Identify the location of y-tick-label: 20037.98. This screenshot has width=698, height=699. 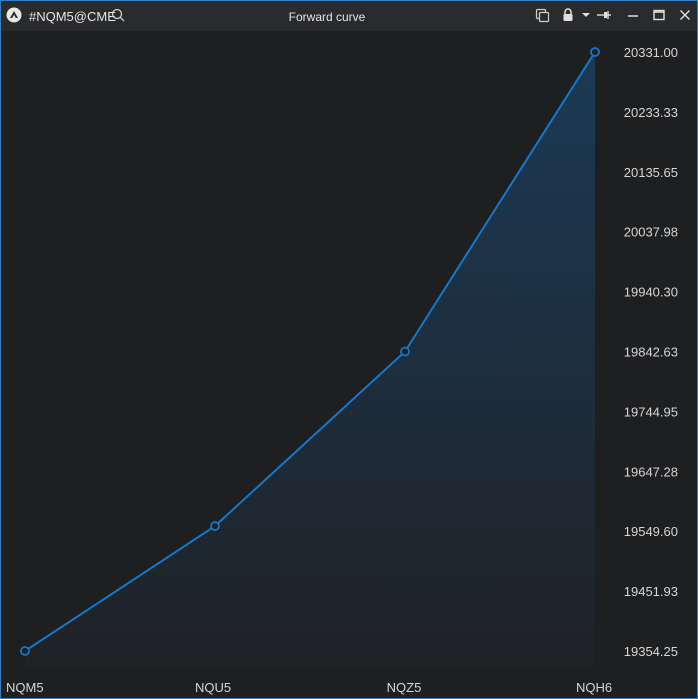
(651, 232).